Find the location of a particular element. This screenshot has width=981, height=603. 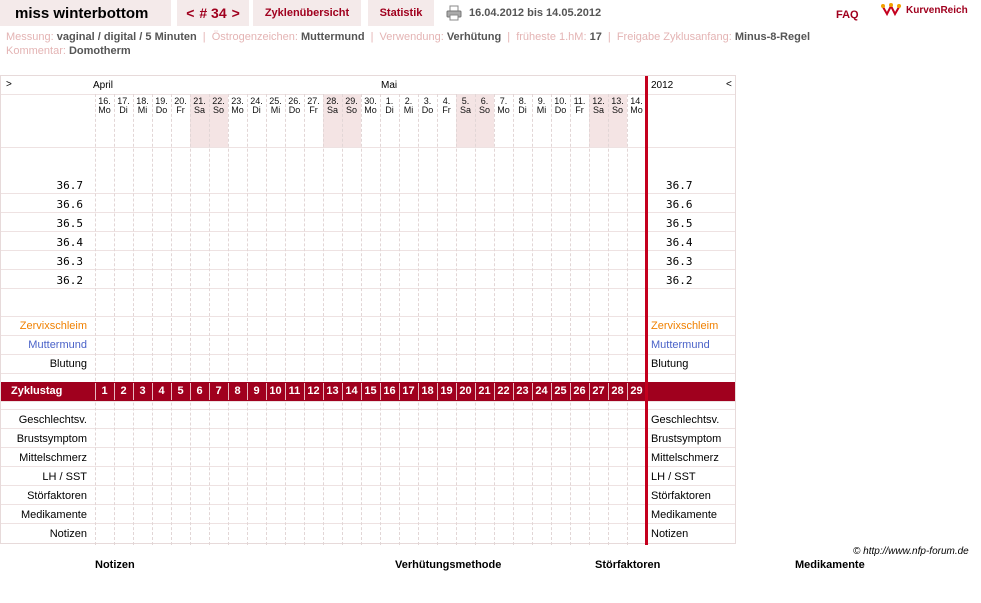

current-day-marker is located at coordinates (646, 310).